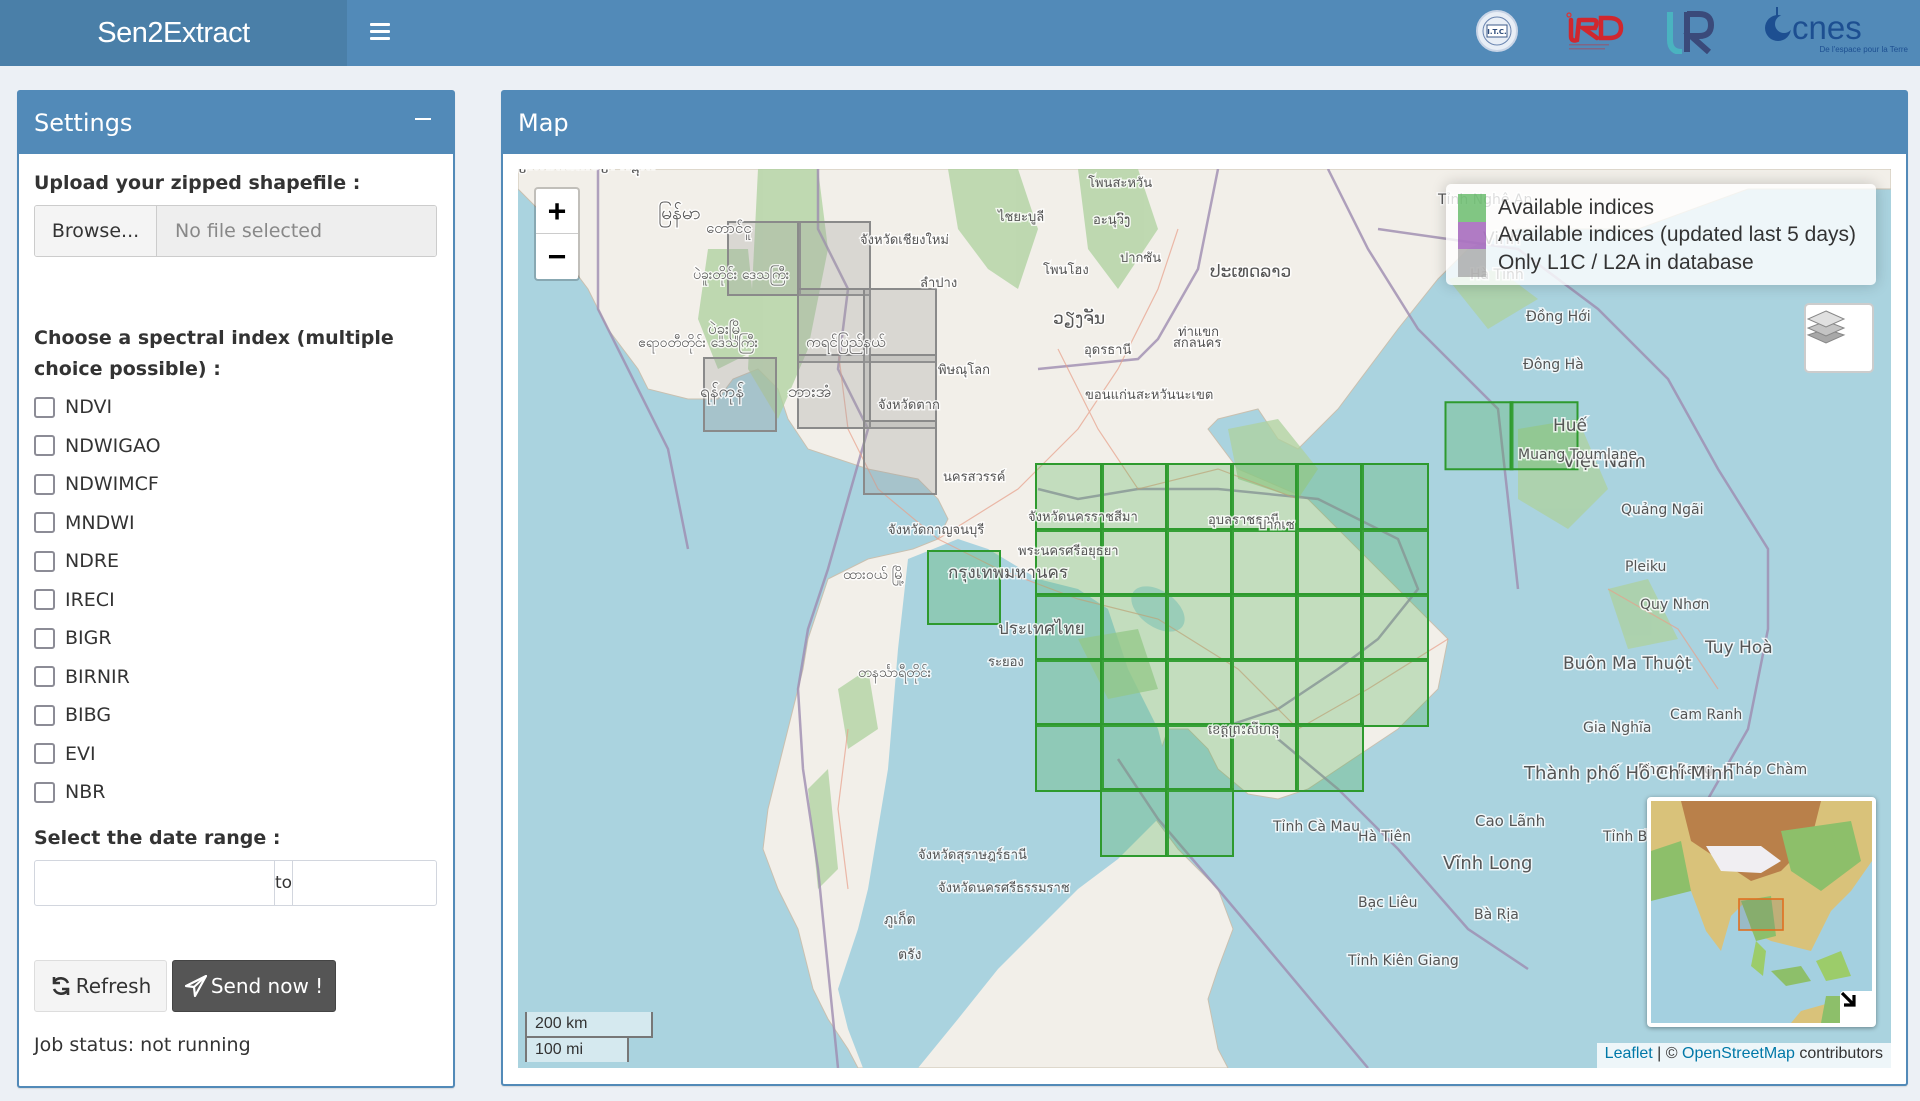 The height and width of the screenshot is (1101, 1920). What do you see at coordinates (423, 119) in the screenshot?
I see `minus-icon` at bounding box center [423, 119].